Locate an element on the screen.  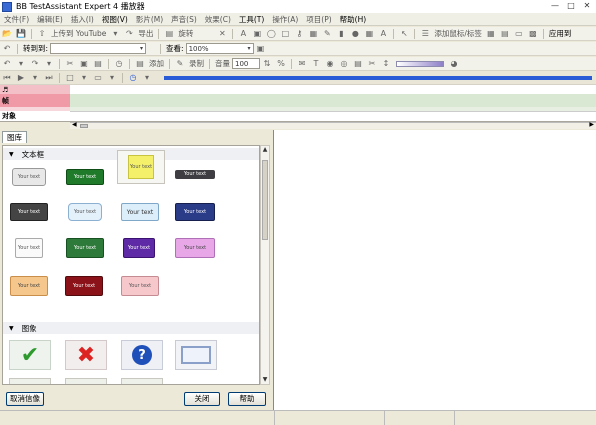
goto-combo: ▾ is located at coordinates (98, 48).